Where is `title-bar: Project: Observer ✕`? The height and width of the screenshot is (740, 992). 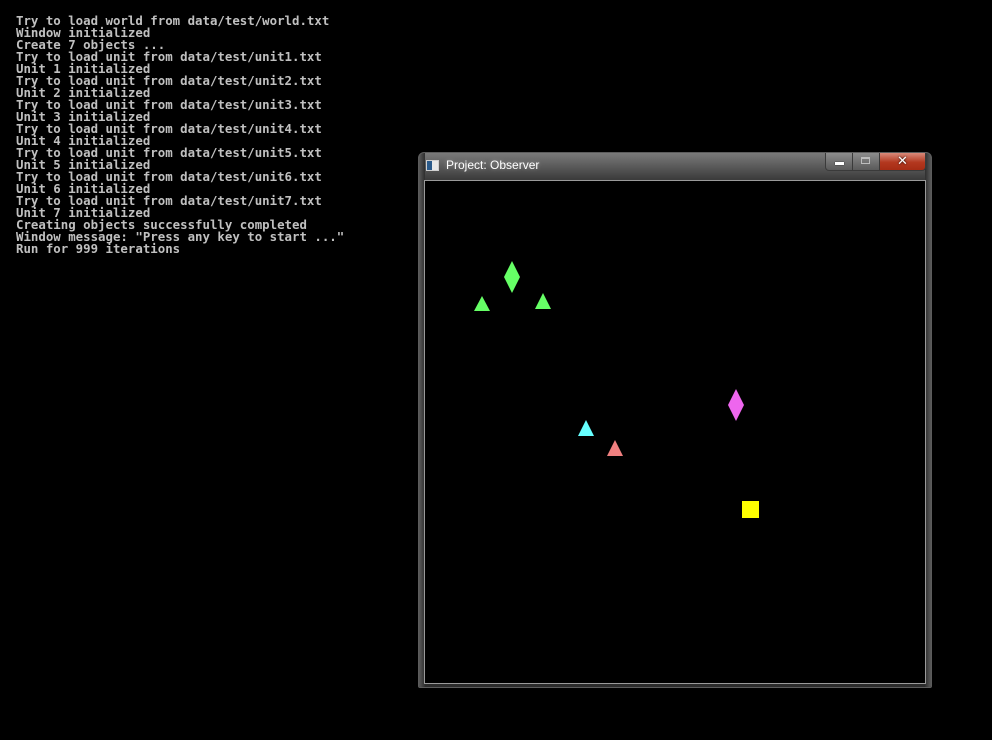 title-bar: Project: Observer ✕ is located at coordinates (675, 166).